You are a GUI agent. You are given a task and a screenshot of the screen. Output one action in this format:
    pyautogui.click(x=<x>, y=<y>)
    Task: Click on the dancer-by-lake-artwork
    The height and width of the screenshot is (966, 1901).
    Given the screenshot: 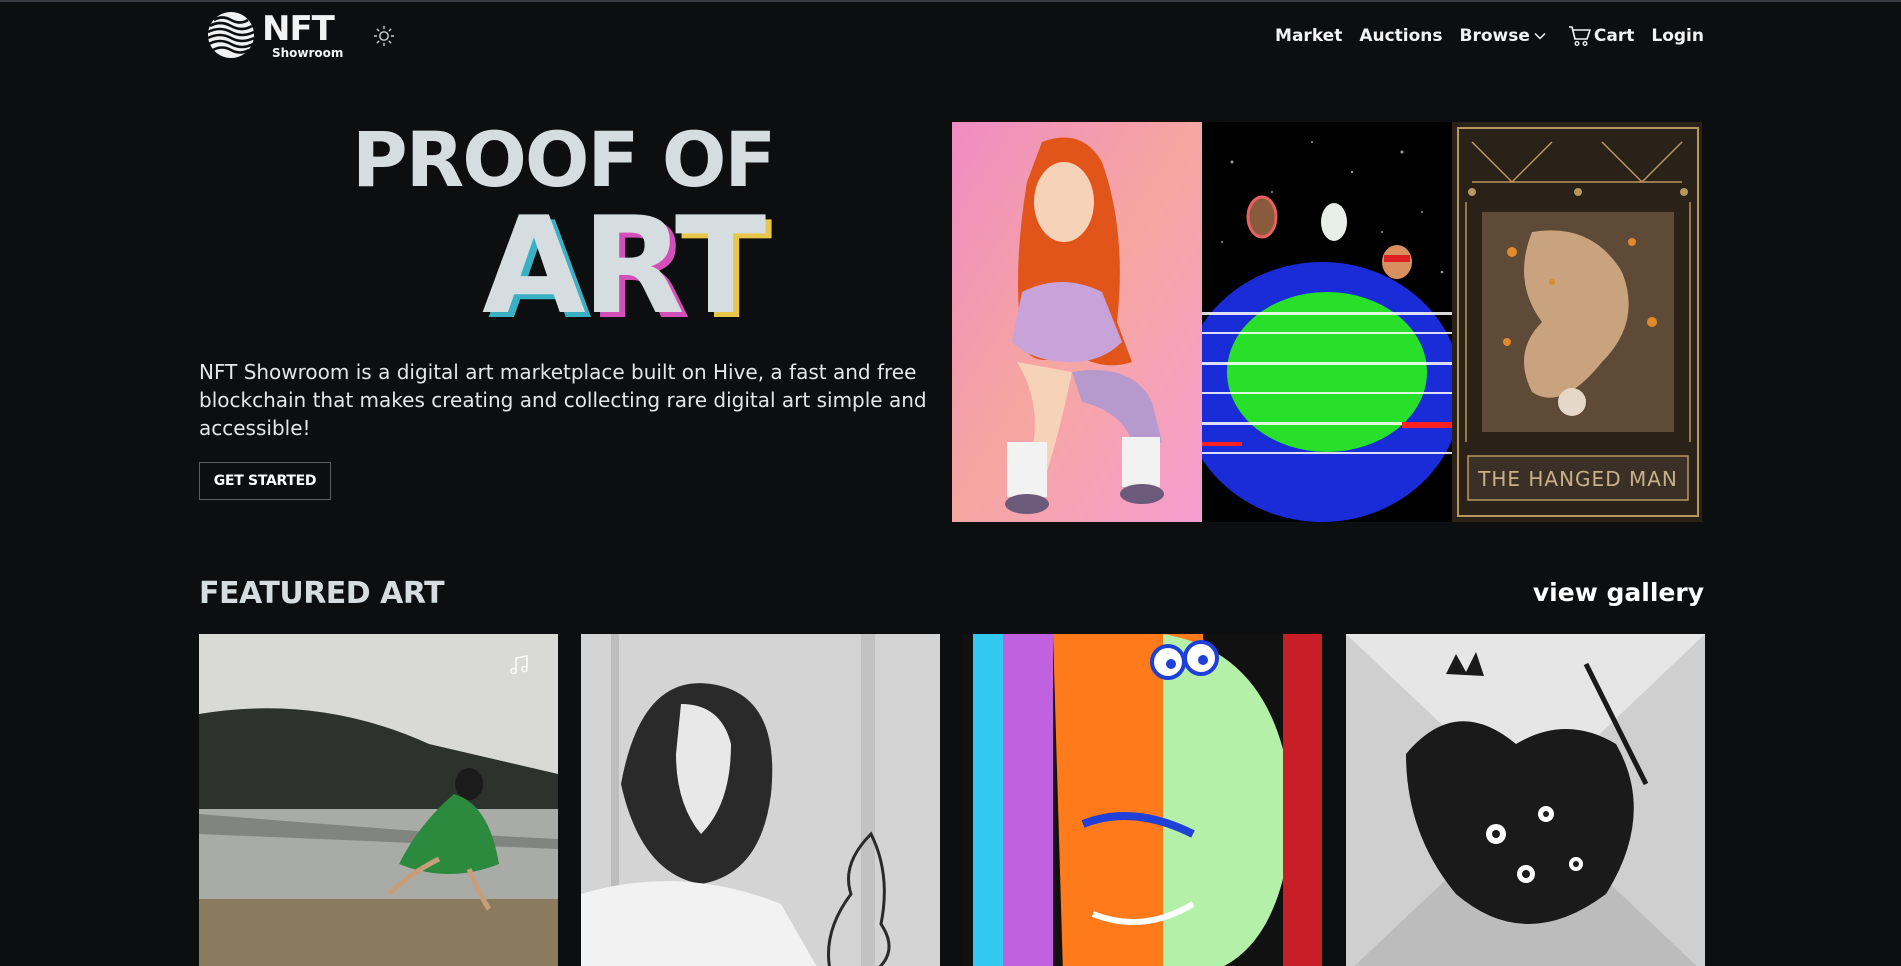 What is the action you would take?
    pyautogui.click(x=378, y=800)
    